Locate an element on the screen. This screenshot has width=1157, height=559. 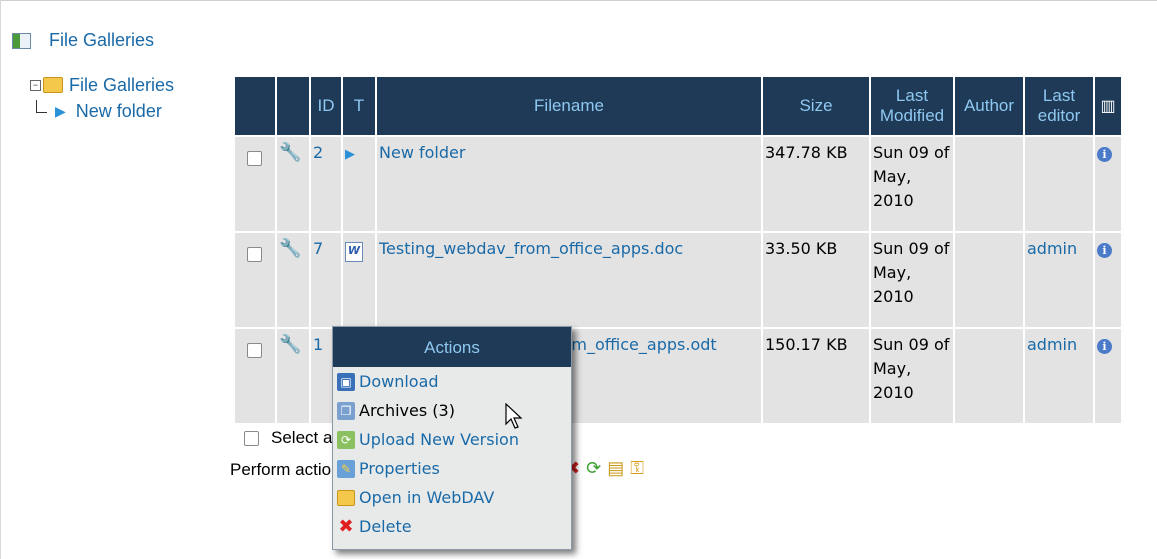
row-filename-cell: New folder is located at coordinates (569, 184).